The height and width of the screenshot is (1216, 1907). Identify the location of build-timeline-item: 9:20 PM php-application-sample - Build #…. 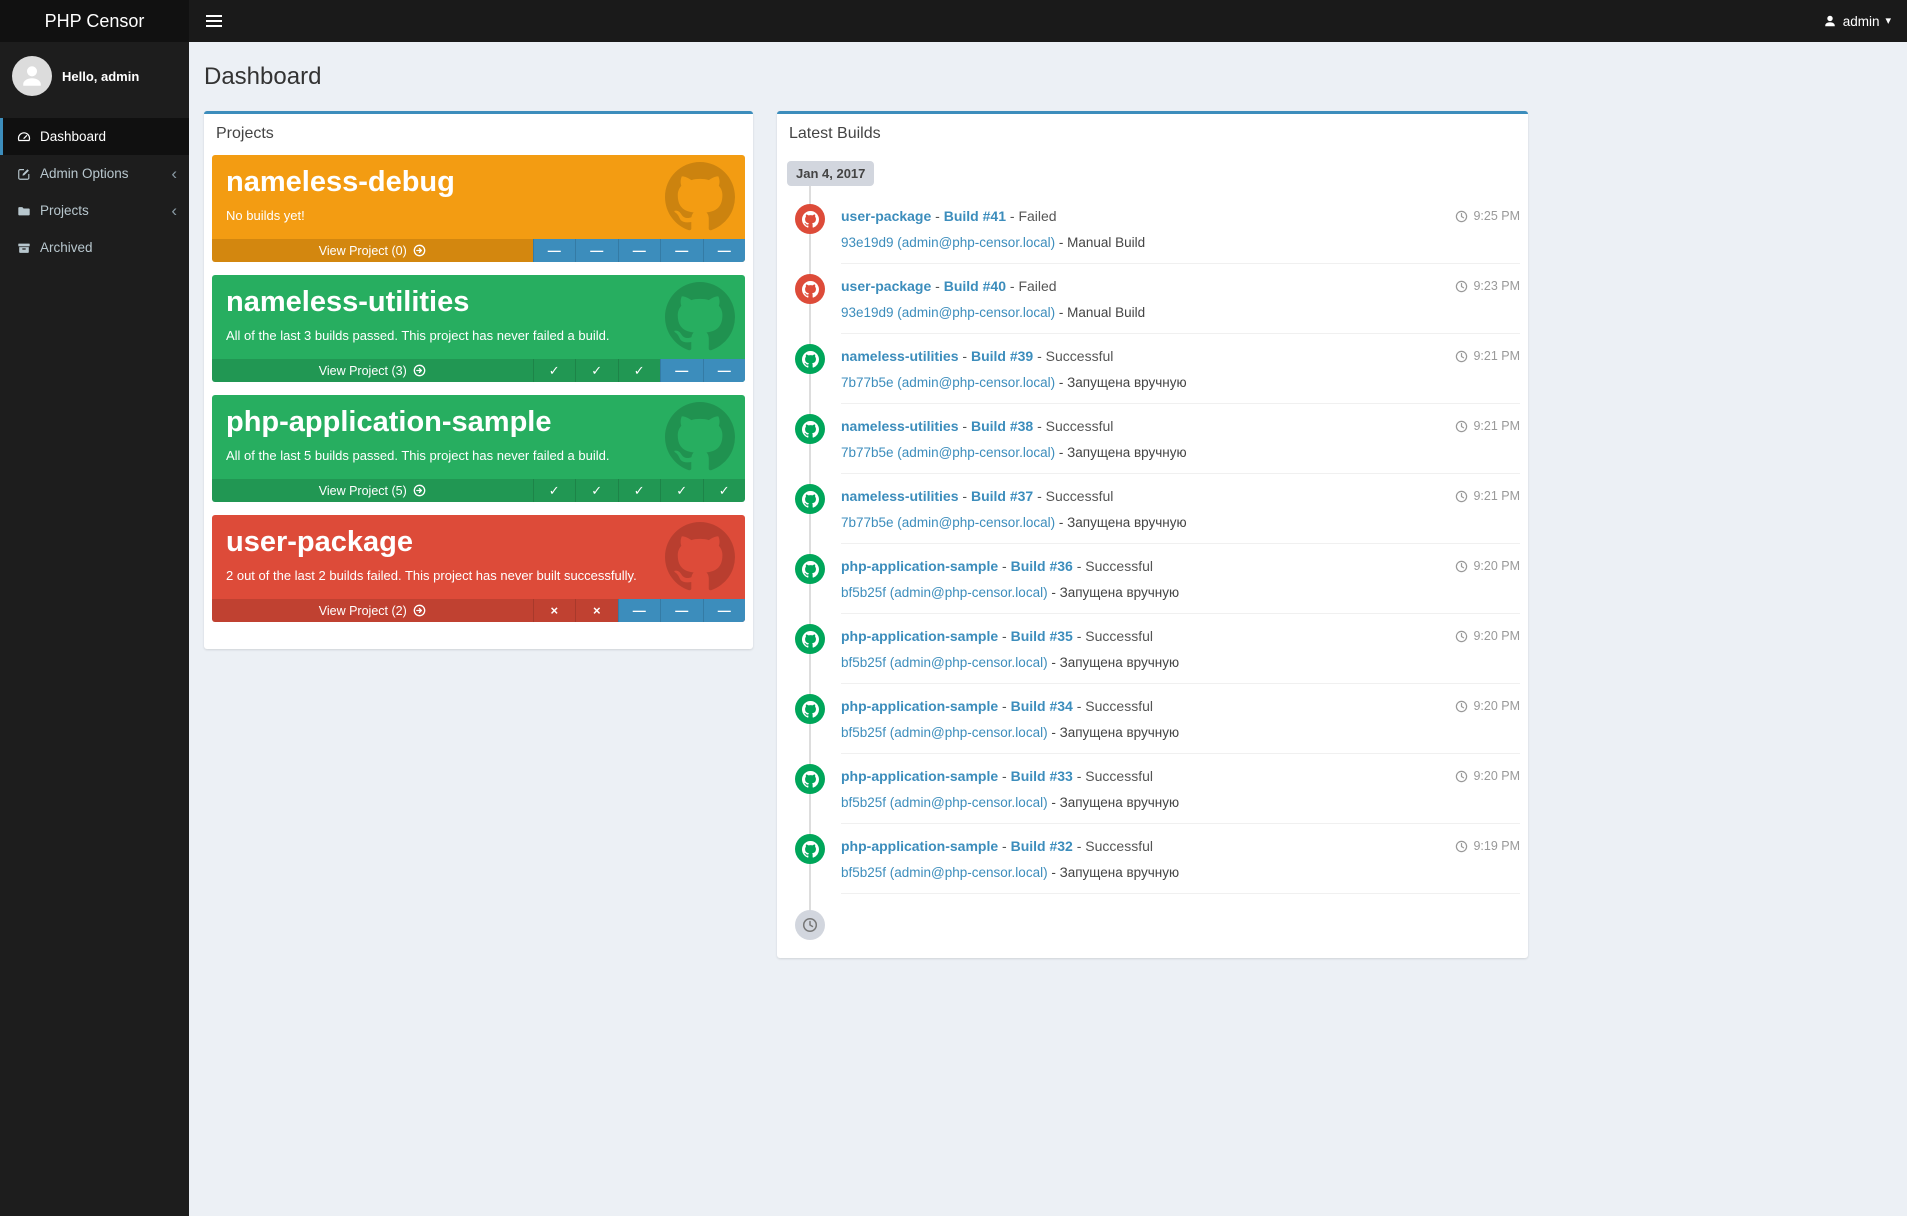
(1152, 654).